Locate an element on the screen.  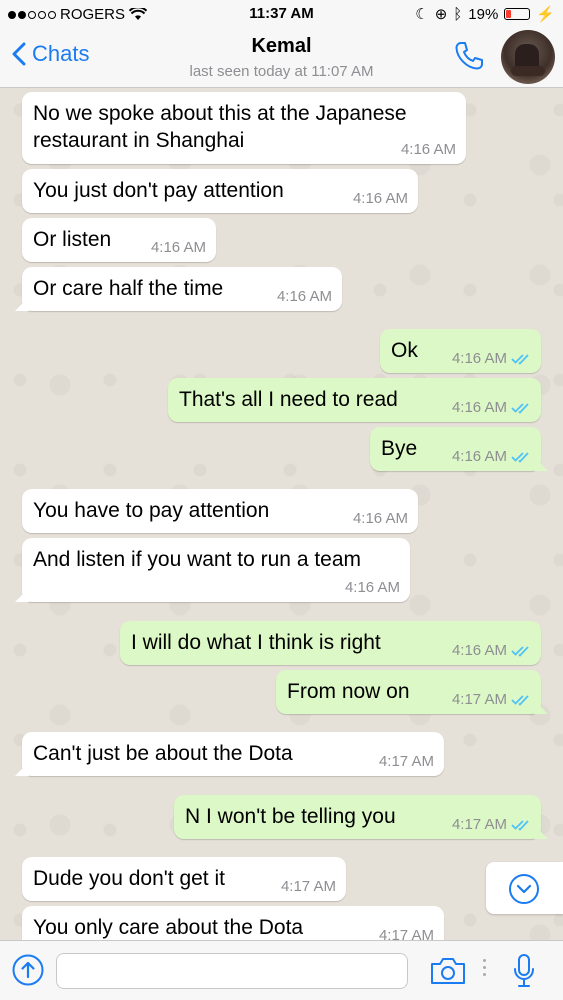
orientation-lock-icon: ⊕ is located at coordinates (441, 14).